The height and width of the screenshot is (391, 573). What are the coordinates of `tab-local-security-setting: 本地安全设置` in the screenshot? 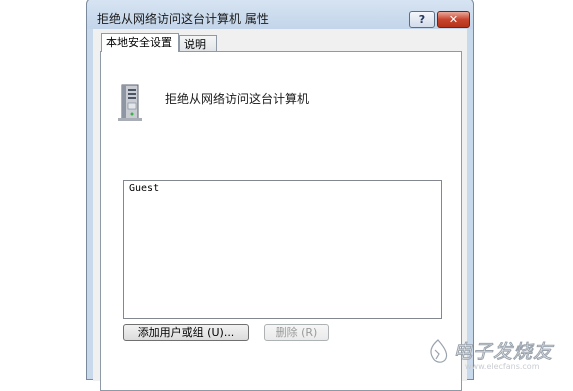 It's located at (140, 42).